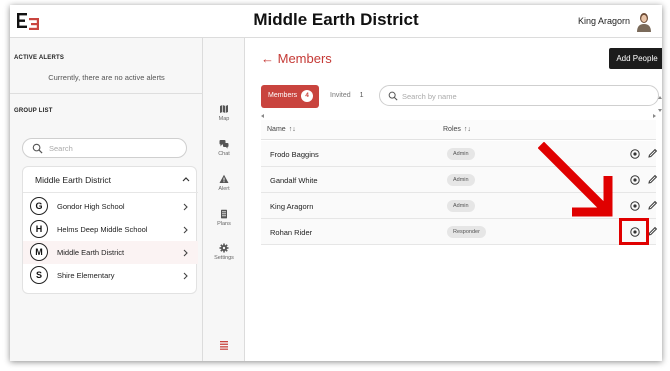 Image resolution: width=670 pixels, height=371 pixels. I want to click on active-alerts-heading: ACTIVE ALERTS, so click(39, 58).